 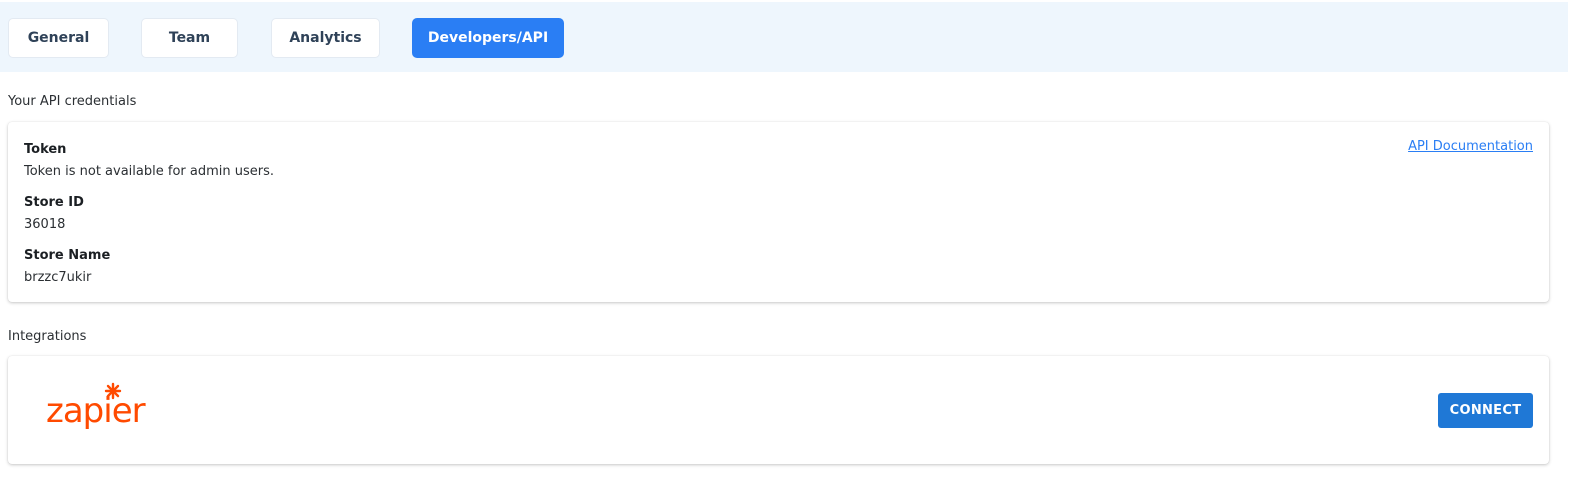 What do you see at coordinates (325, 38) in the screenshot?
I see `tab-analytics: Analytics` at bounding box center [325, 38].